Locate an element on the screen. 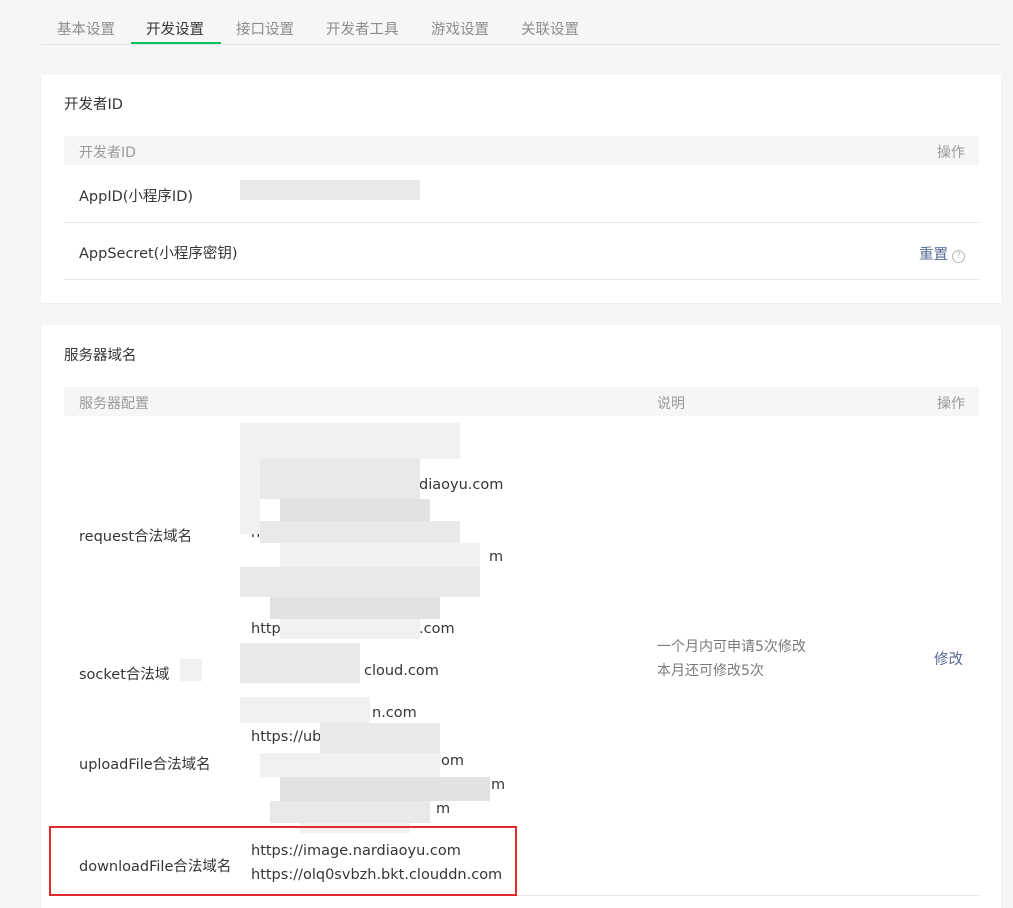 Image resolution: width=1013 pixels, height=908 pixels. appid-label: AppID(小程序ID) is located at coordinates (136, 197).